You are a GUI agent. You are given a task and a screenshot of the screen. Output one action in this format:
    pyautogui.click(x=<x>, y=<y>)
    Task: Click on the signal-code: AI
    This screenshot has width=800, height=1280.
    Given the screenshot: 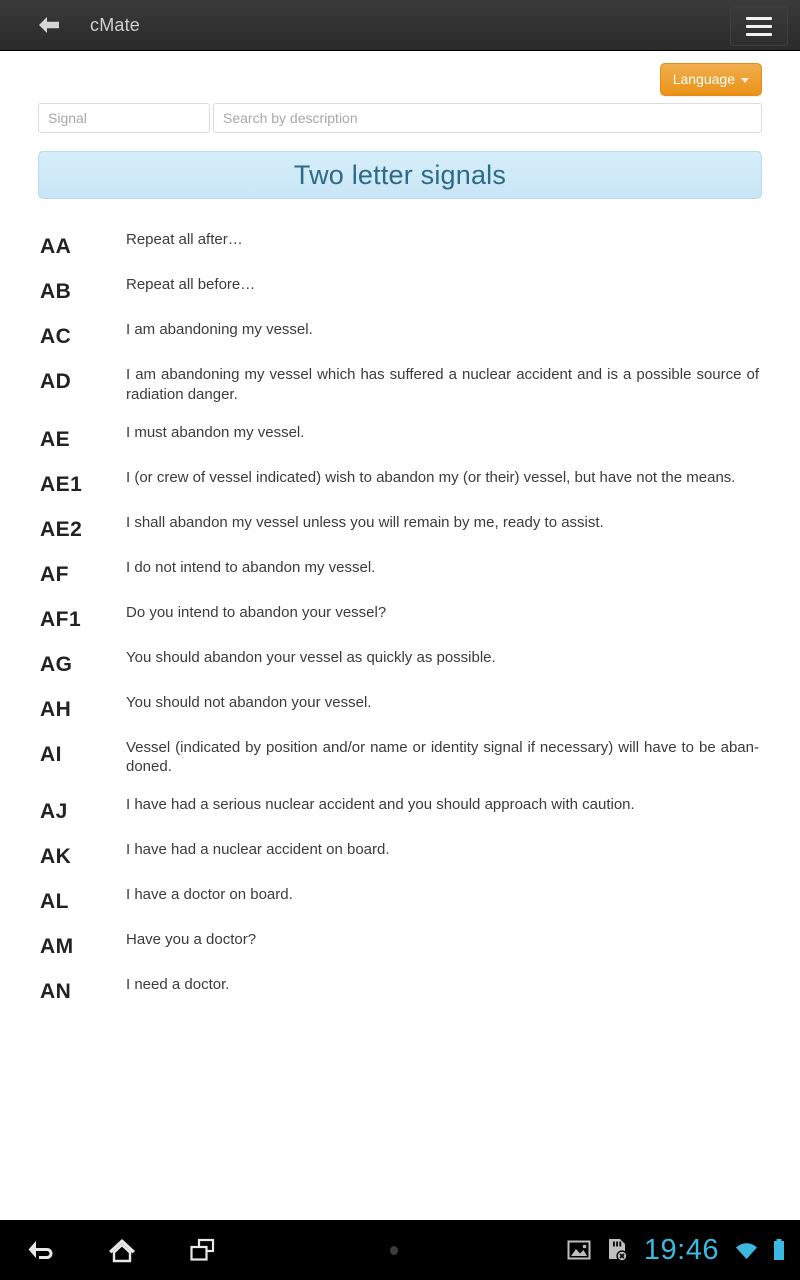 What is the action you would take?
    pyautogui.click(x=51, y=754)
    